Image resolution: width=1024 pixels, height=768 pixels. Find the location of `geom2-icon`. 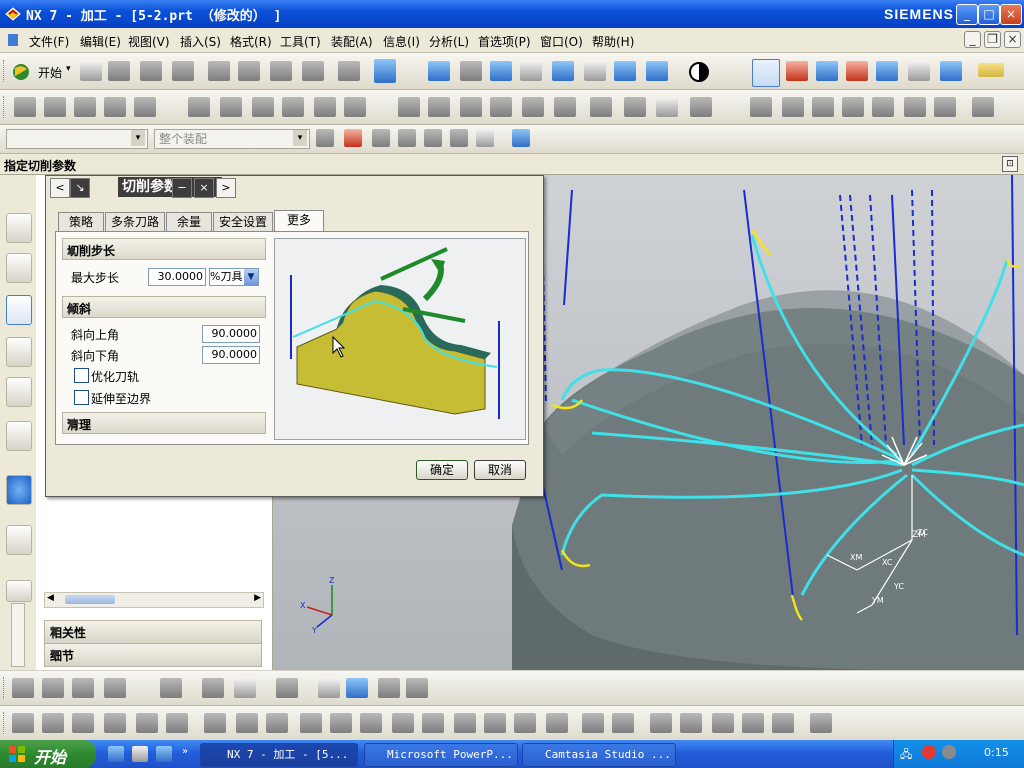

geom2-icon is located at coordinates (53, 688).